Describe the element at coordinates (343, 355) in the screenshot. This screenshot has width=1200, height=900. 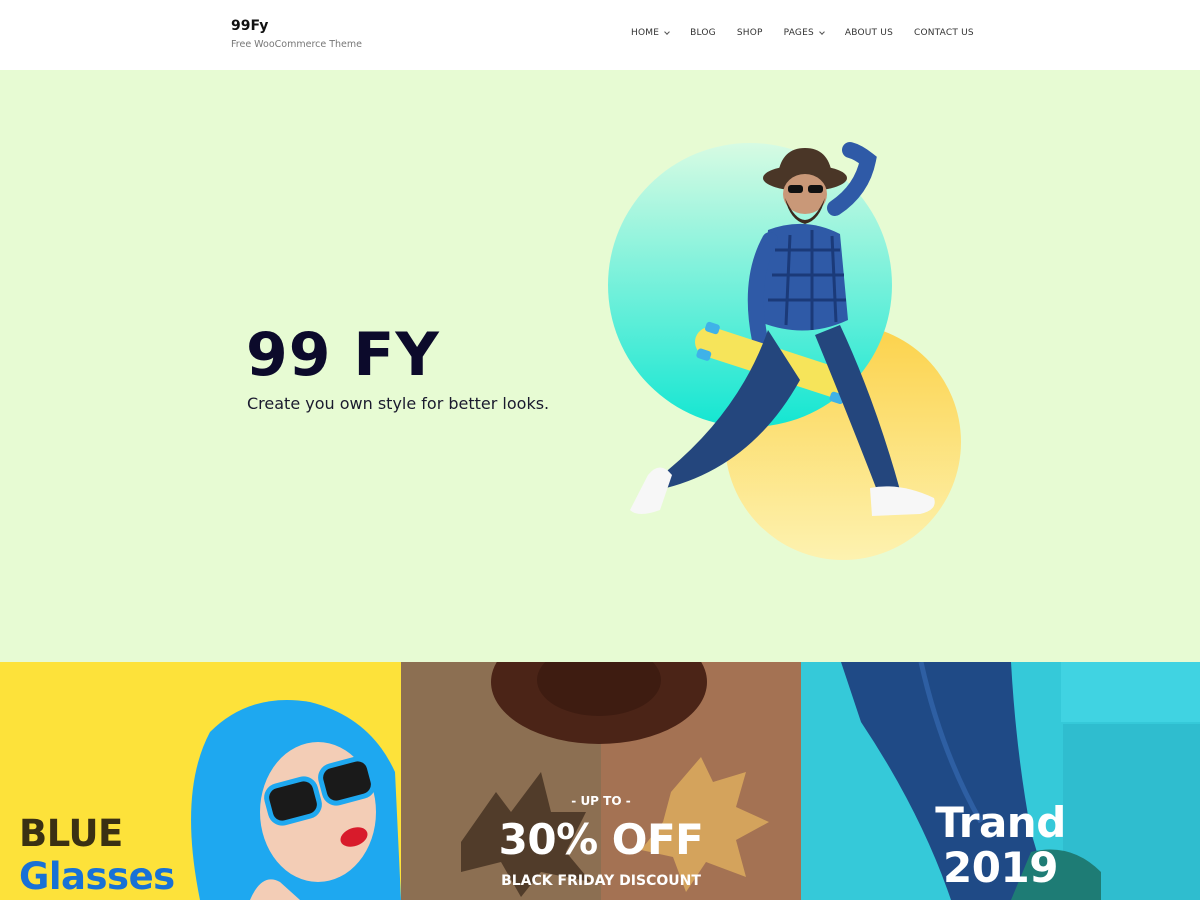
I see `hero-heading: 99 FY` at that location.